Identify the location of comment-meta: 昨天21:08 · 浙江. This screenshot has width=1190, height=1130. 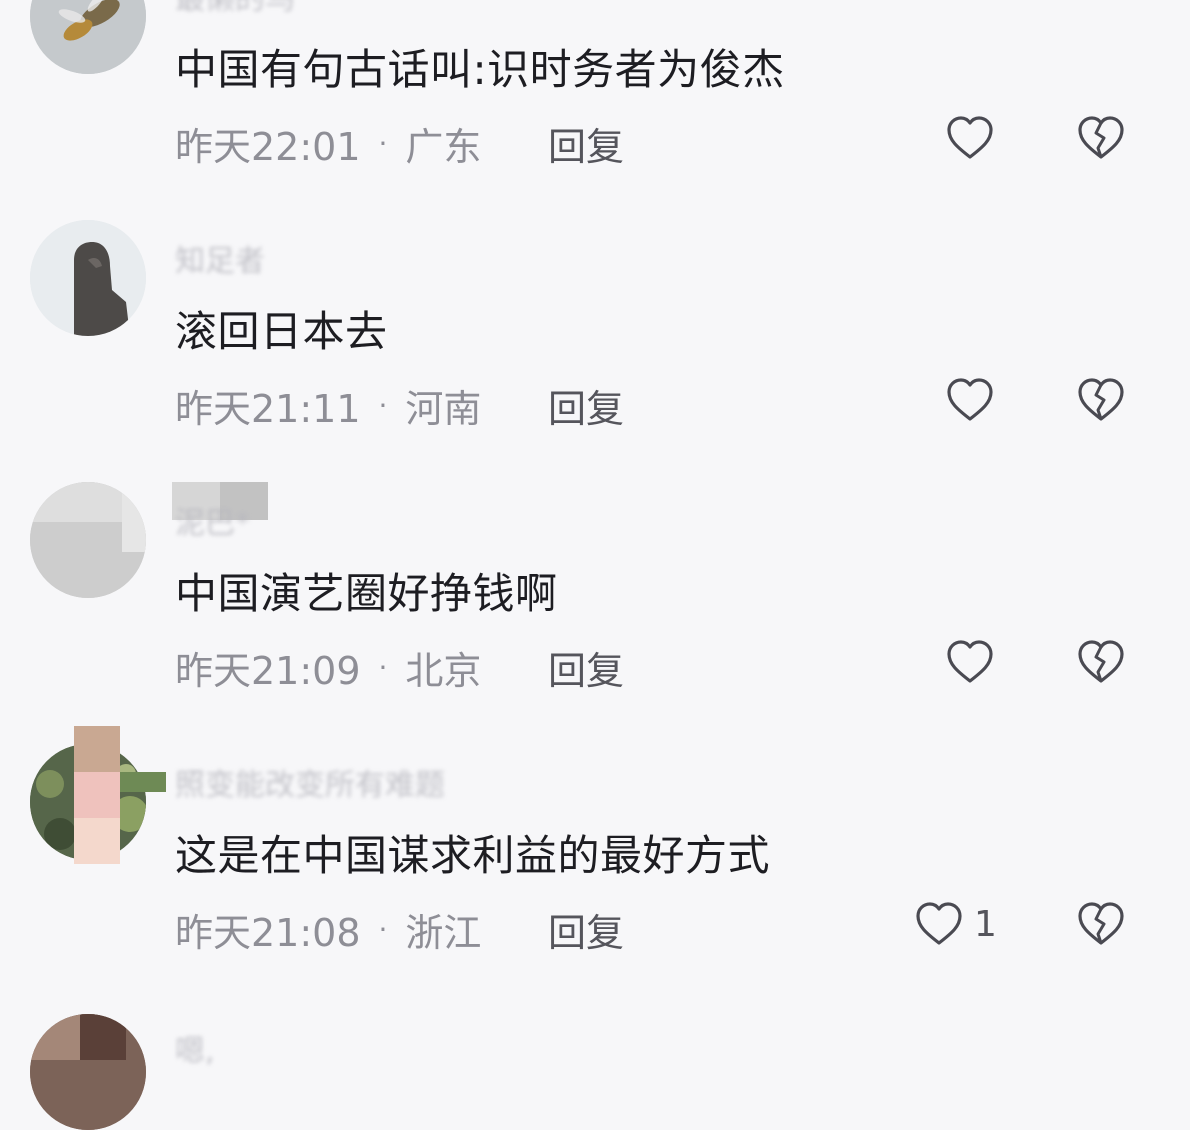
(328, 929).